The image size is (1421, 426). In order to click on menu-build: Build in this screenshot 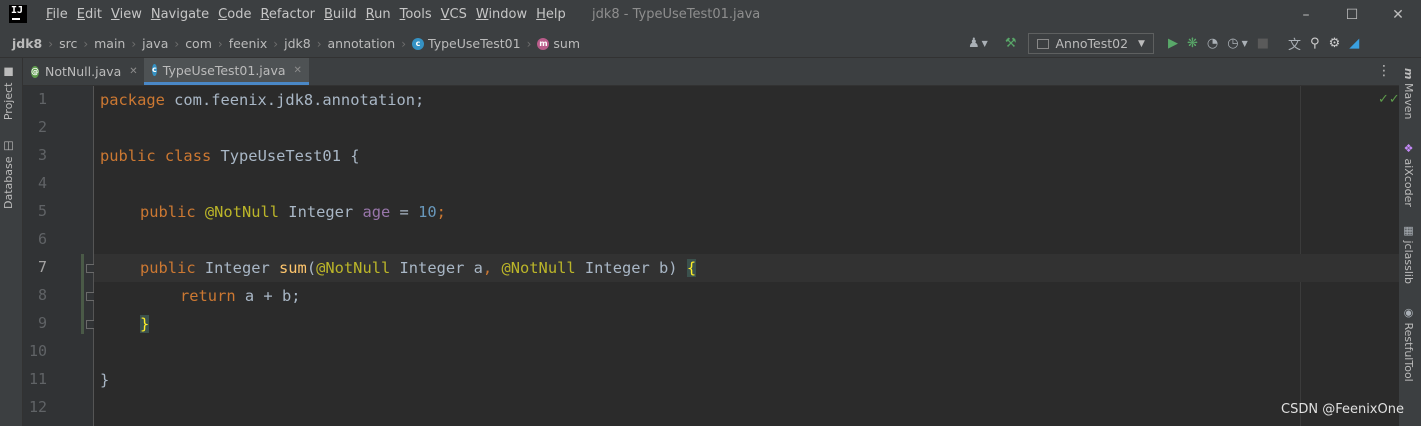, I will do `click(340, 15)`.